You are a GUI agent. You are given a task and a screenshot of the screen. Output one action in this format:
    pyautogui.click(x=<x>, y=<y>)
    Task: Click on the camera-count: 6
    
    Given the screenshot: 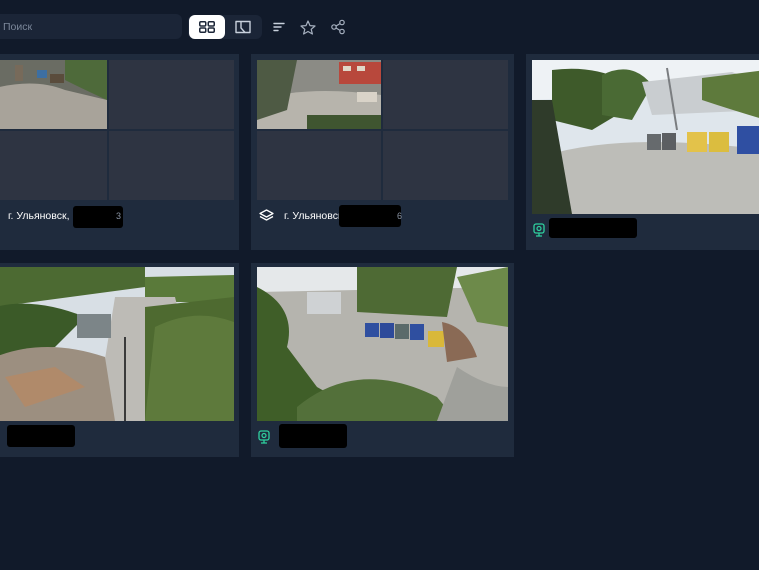 What is the action you would take?
    pyautogui.click(x=400, y=216)
    